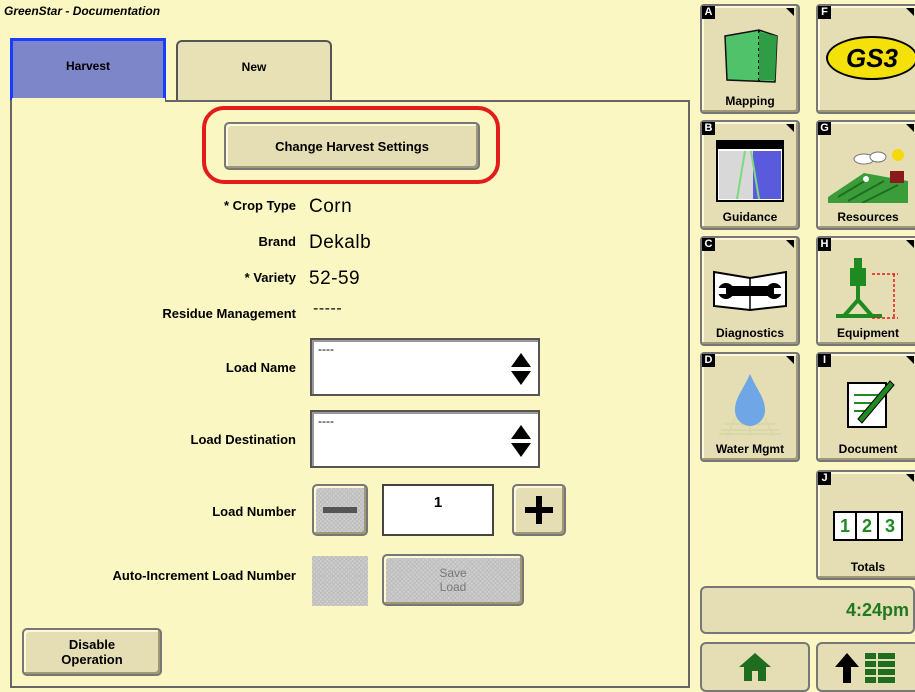  What do you see at coordinates (824, 244) in the screenshot?
I see `softkey-letter: H` at bounding box center [824, 244].